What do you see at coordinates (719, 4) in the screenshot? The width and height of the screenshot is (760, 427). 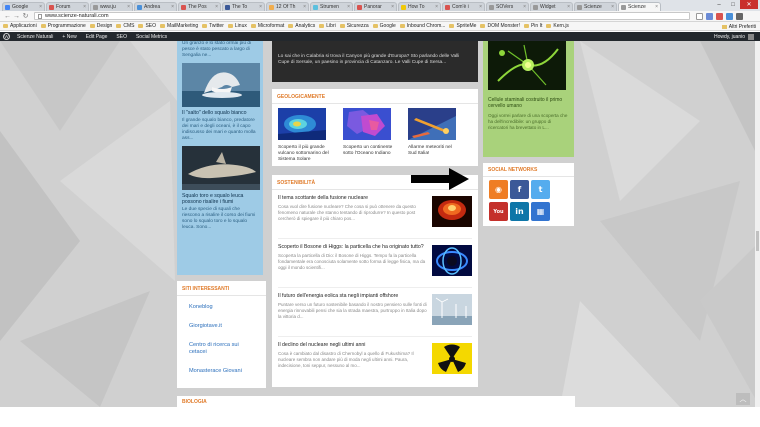 I see `minimize-icon: –` at bounding box center [719, 4].